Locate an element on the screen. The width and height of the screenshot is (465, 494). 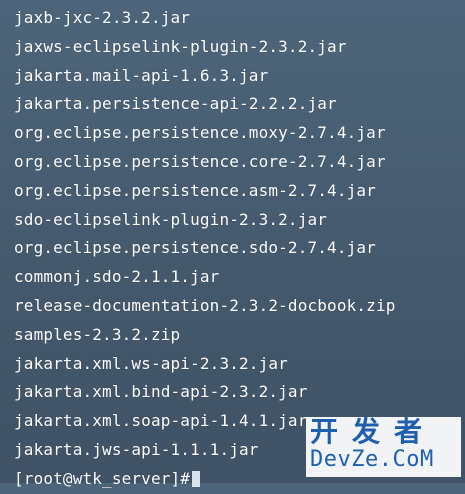
file-list-item: jakarta.persistence-api-2.2.2.jar is located at coordinates (175, 104).